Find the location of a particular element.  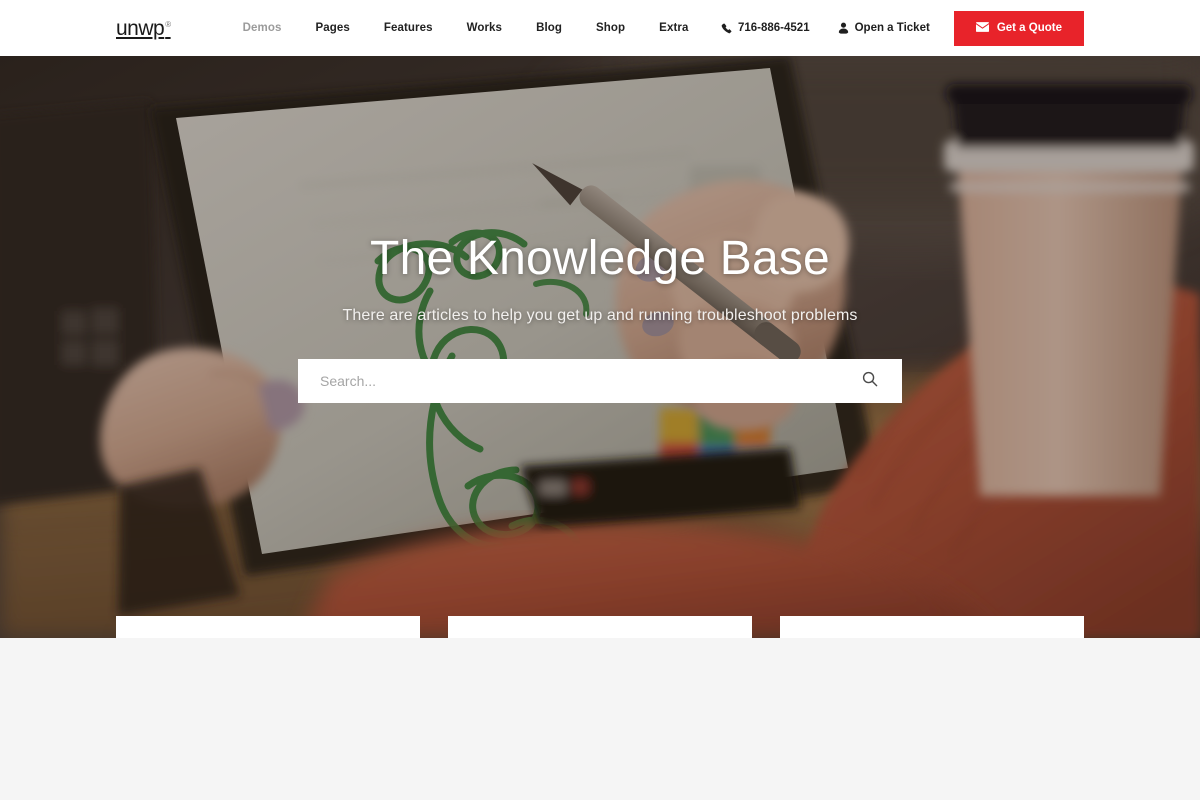

search-bar is located at coordinates (600, 380).